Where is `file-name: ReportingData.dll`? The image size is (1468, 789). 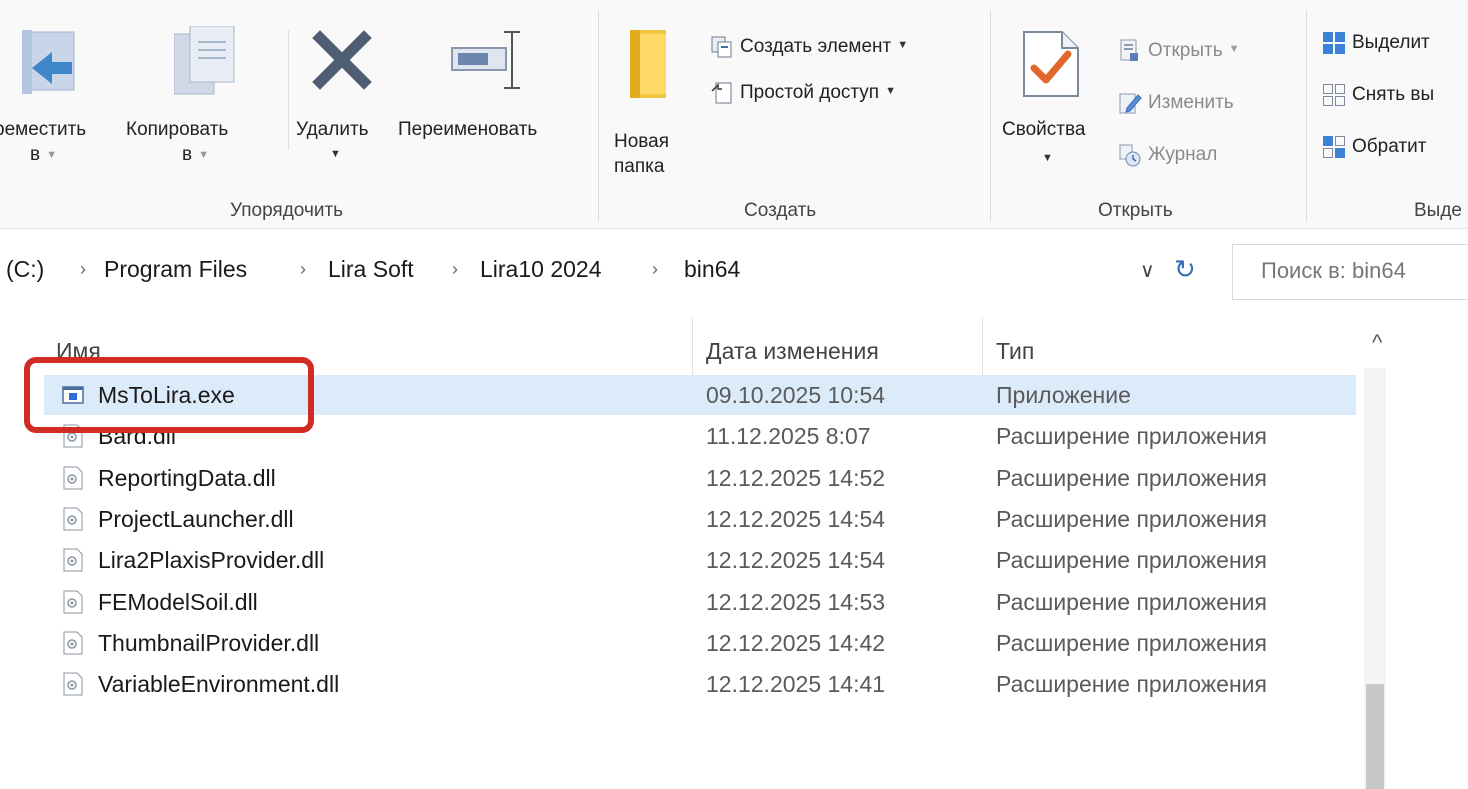 file-name: ReportingData.dll is located at coordinates (187, 478).